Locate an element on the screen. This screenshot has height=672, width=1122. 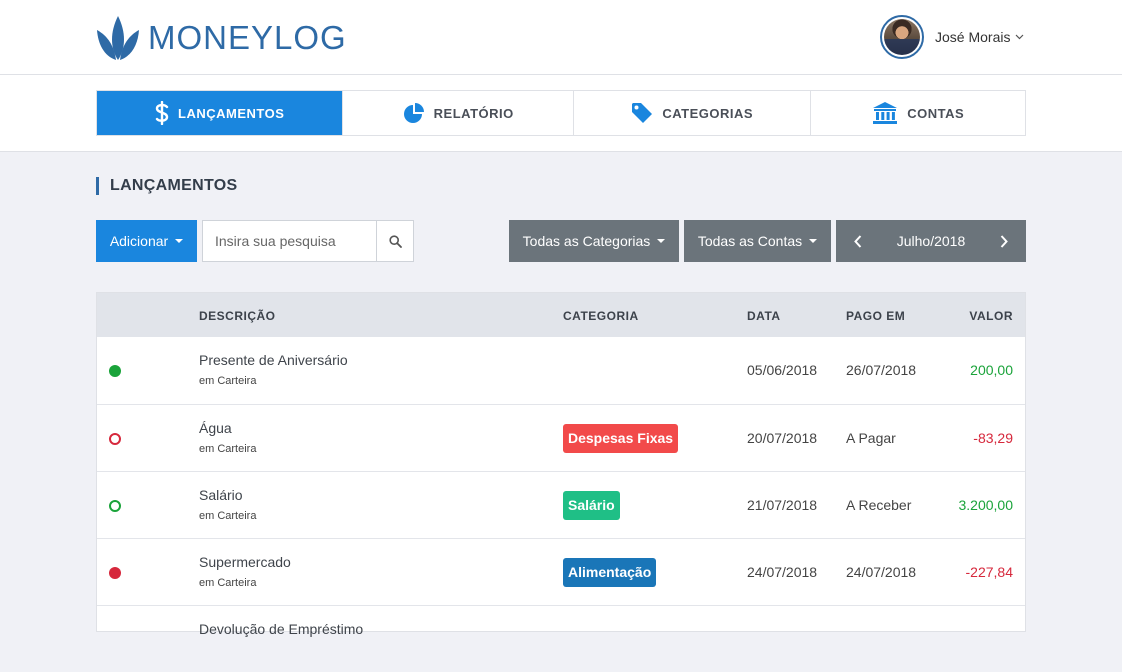
dollar-icon is located at coordinates (162, 113).